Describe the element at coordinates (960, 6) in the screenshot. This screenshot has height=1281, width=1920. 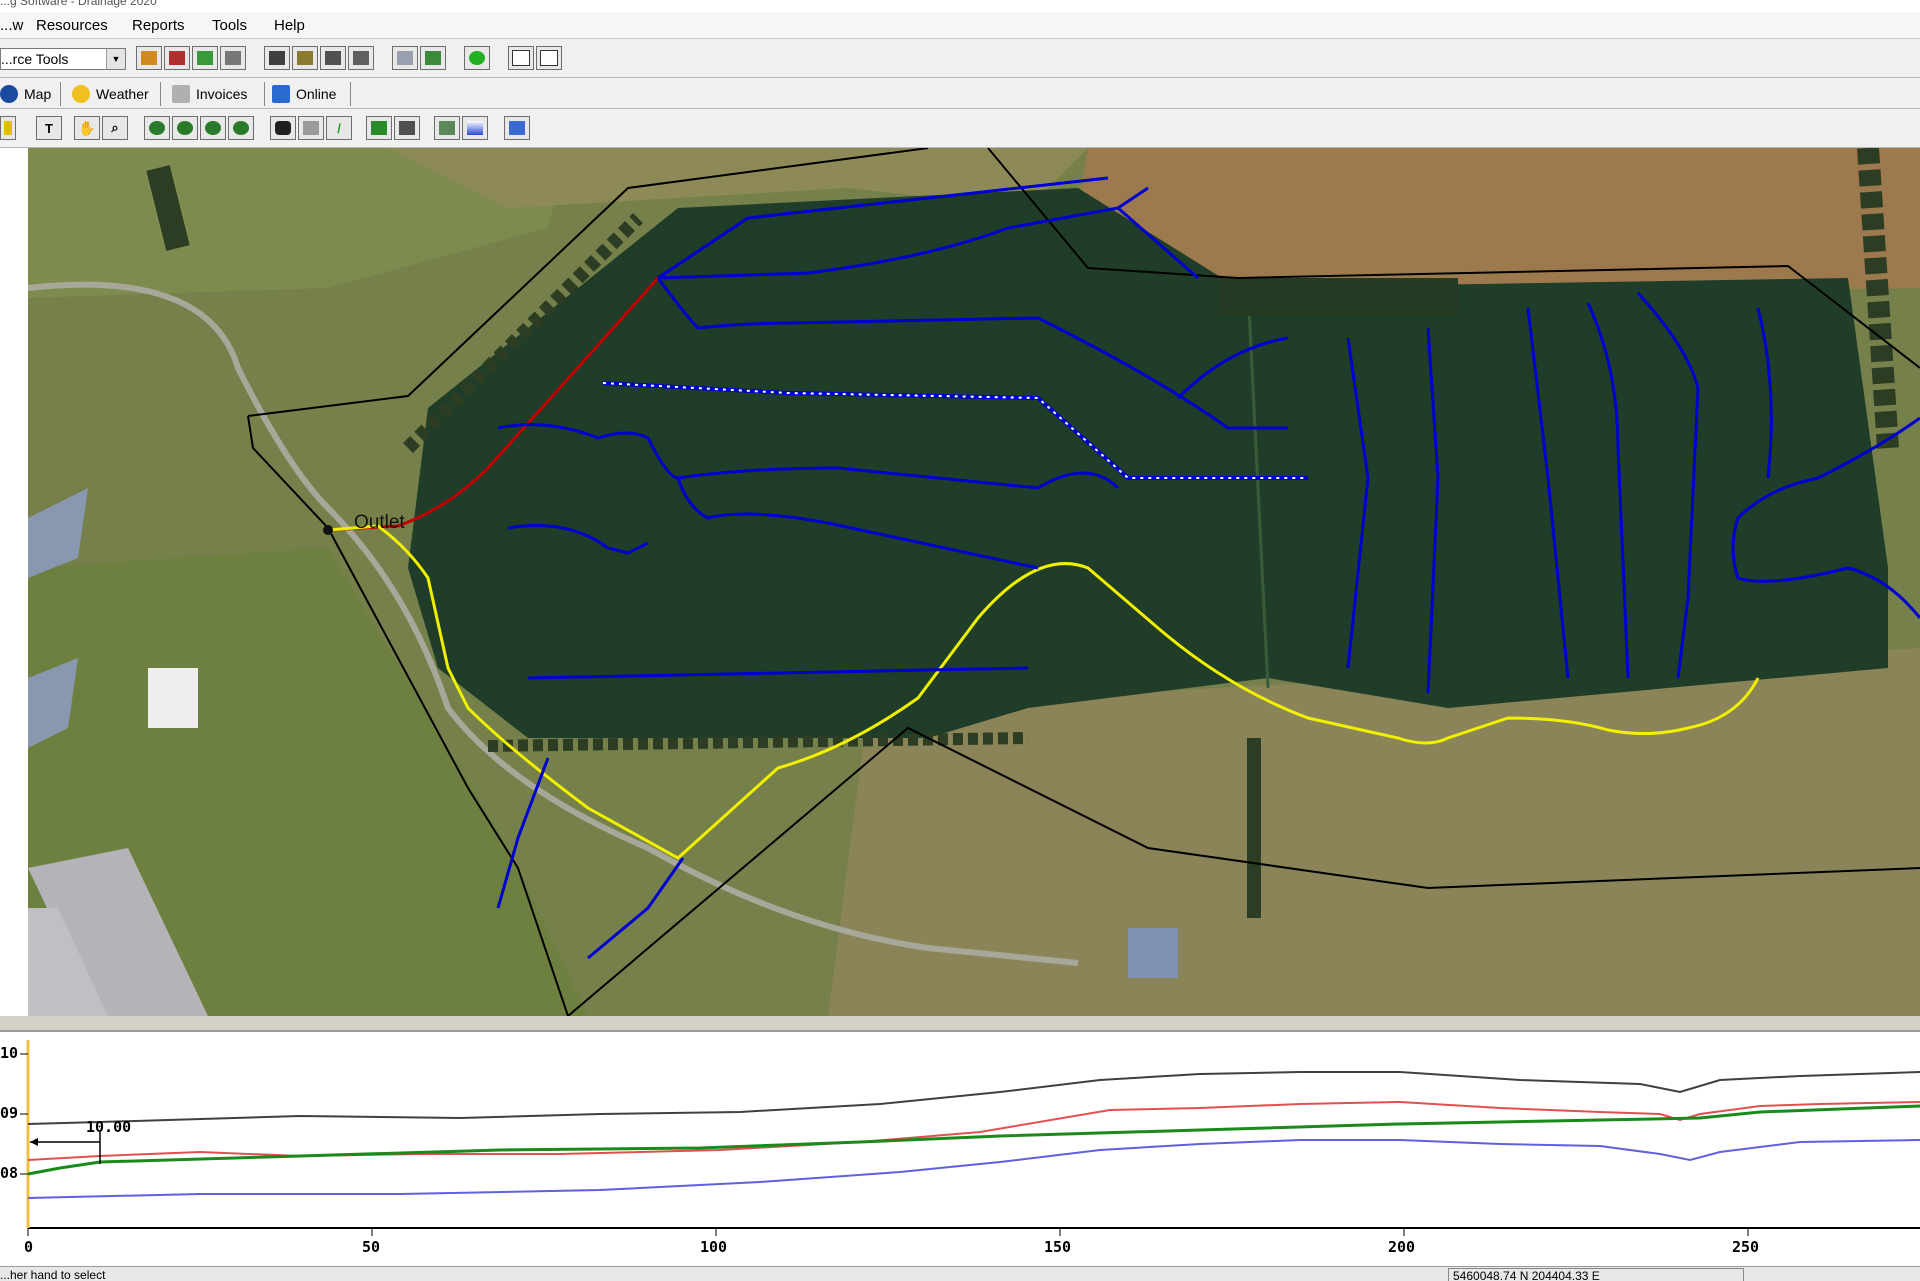
I see `window-title-bar: ...g Software - Drainage 2020` at that location.